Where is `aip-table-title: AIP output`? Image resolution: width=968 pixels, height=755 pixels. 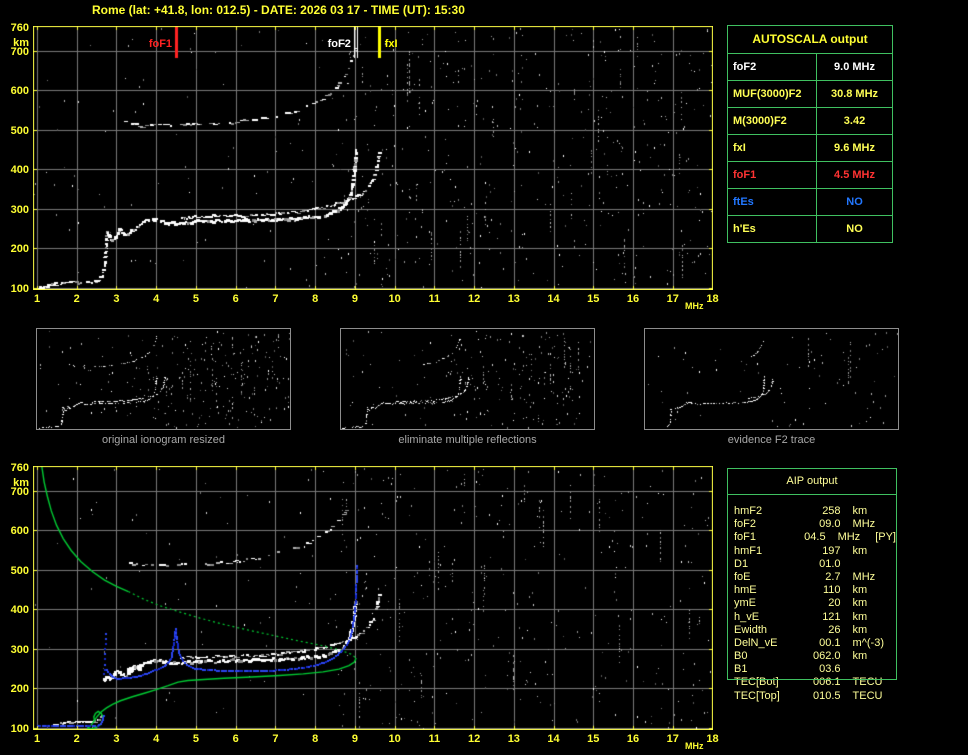
aip-table-title: AIP output is located at coordinates (812, 482).